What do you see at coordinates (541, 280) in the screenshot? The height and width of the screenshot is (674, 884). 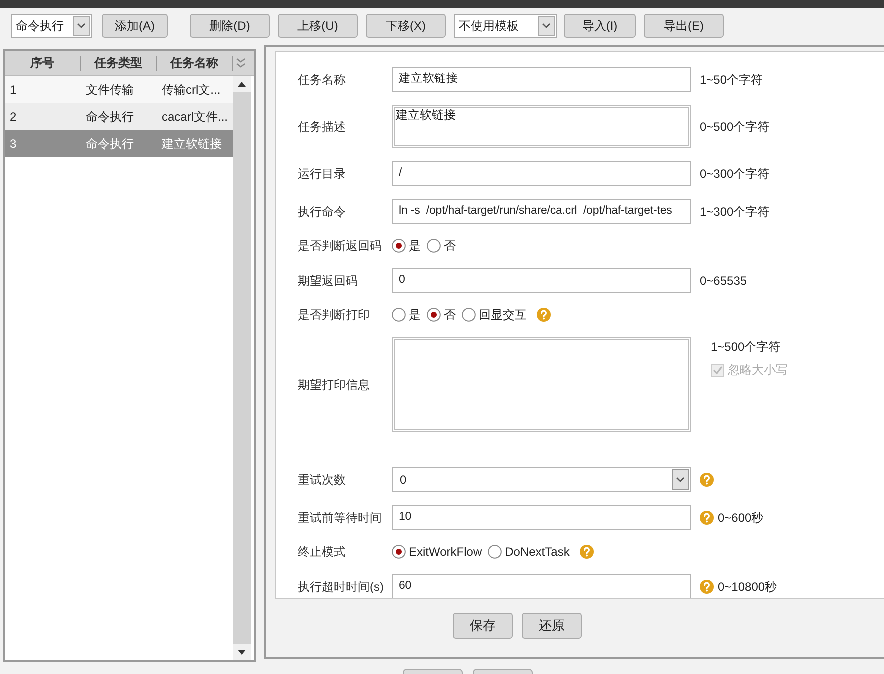 I see `input-field: 0` at bounding box center [541, 280].